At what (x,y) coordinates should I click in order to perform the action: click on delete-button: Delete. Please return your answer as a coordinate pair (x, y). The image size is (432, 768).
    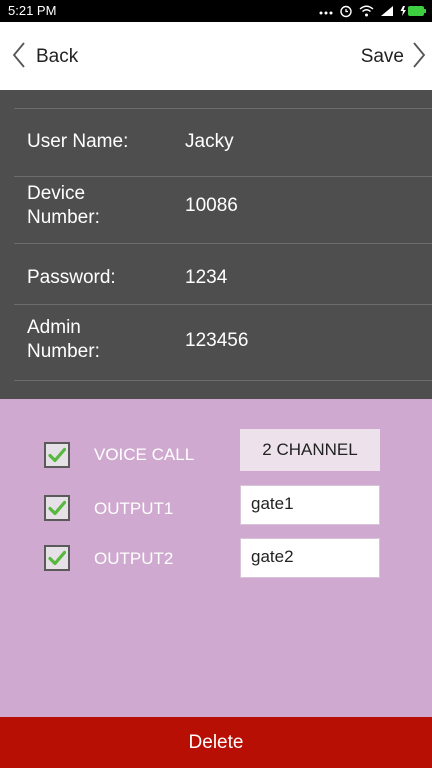
    Looking at the image, I should click on (216, 742).